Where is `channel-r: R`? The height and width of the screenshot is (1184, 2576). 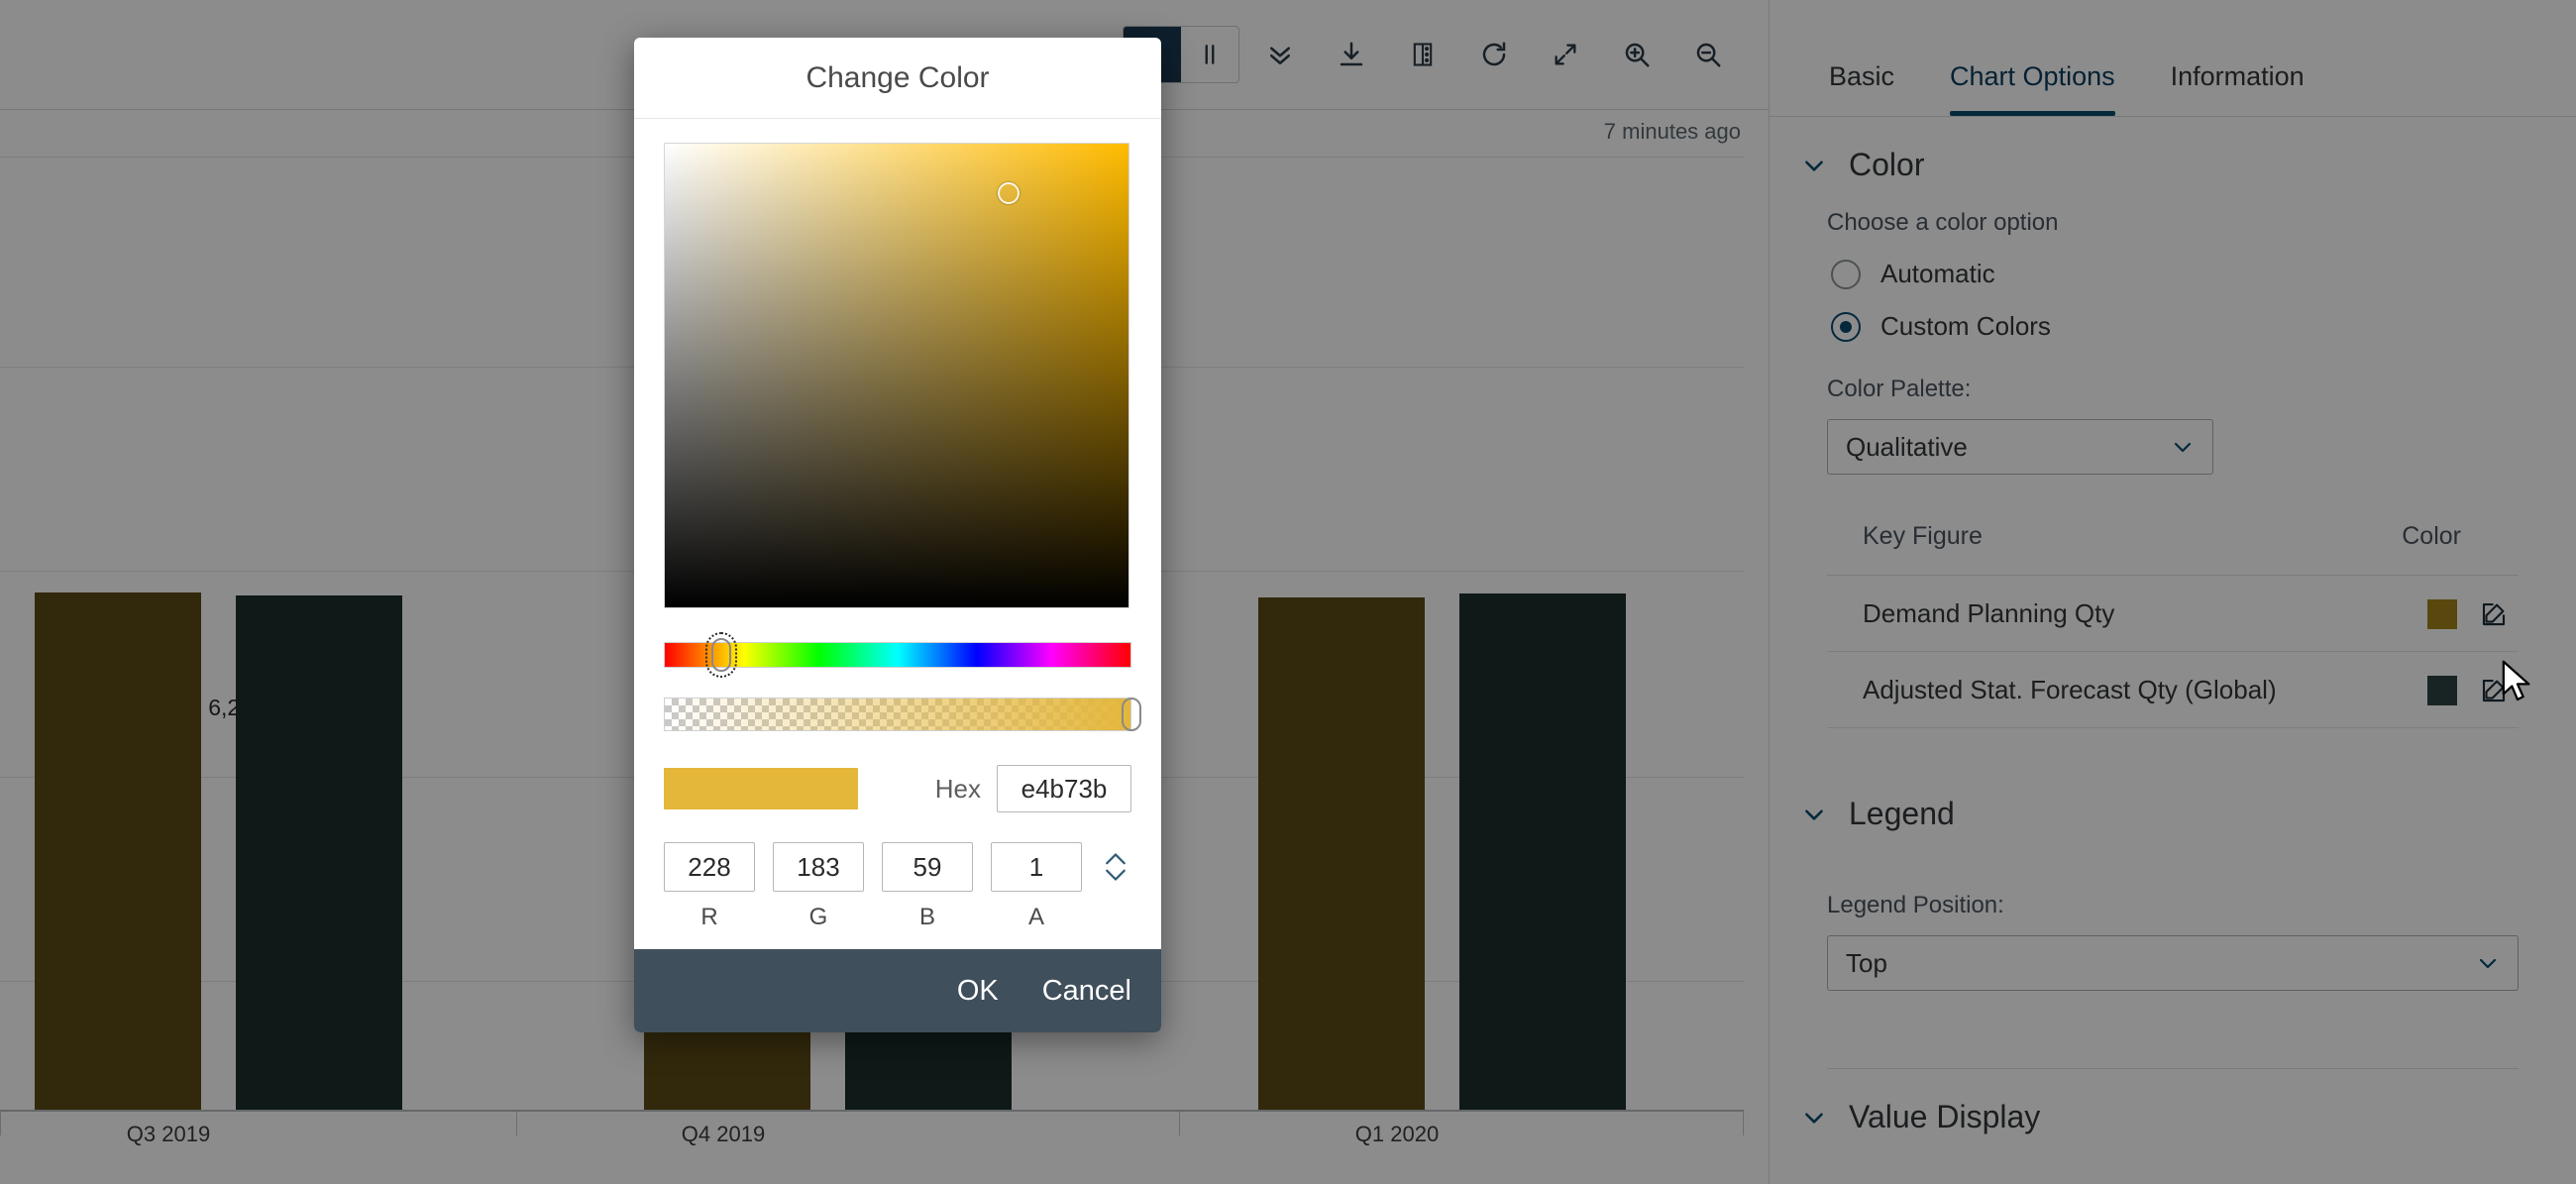 channel-r: R is located at coordinates (709, 886).